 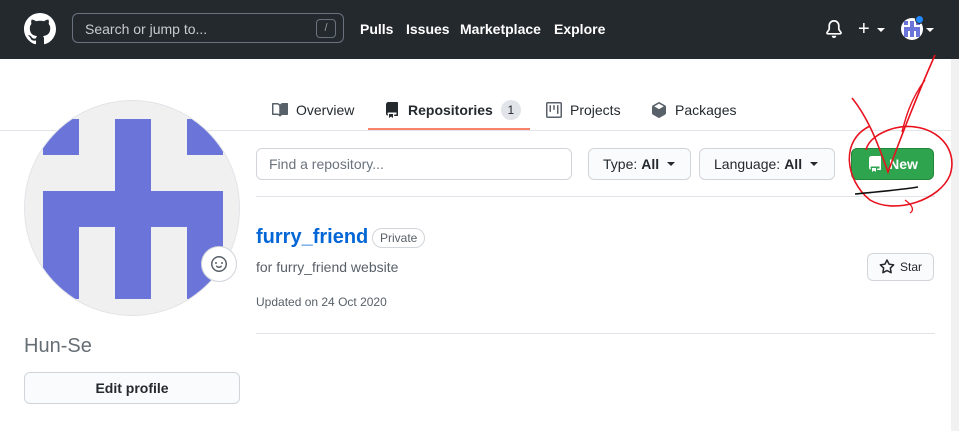 What do you see at coordinates (639, 164) in the screenshot?
I see `type-filter-dropdown: Type: All` at bounding box center [639, 164].